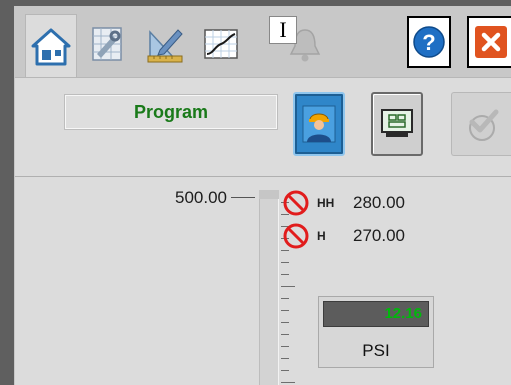  I want to click on alarm-code: HH, so click(326, 203).